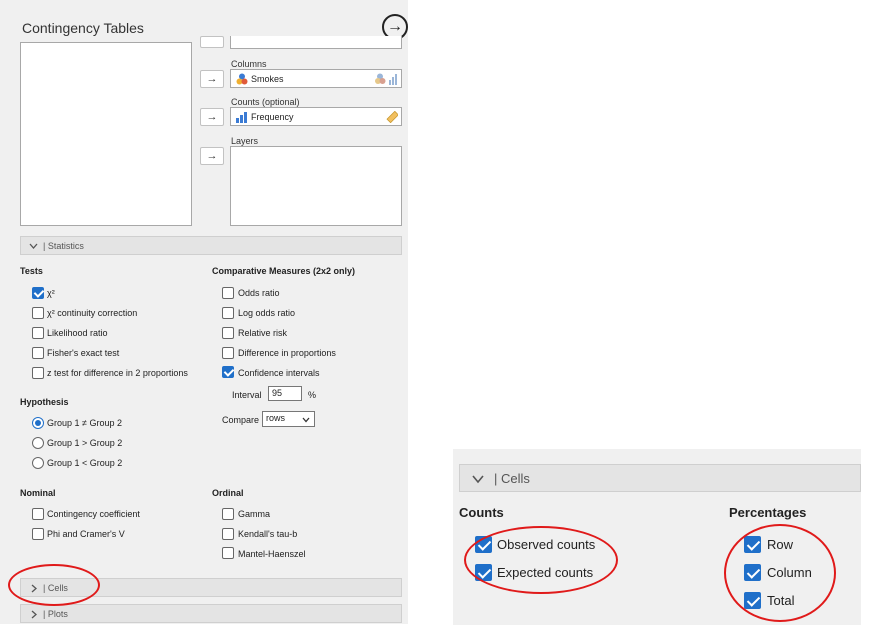 Image resolution: width=886 pixels, height=636 pixels. I want to click on hypothesis-greater-label: Group 1 > Group 2, so click(85, 443).